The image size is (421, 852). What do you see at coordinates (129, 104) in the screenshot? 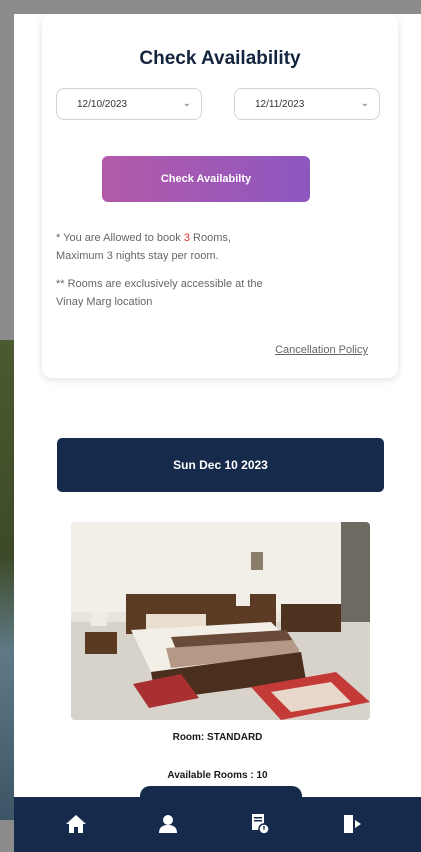
I see `from-date-select: 12/10/2023 ⌄` at bounding box center [129, 104].